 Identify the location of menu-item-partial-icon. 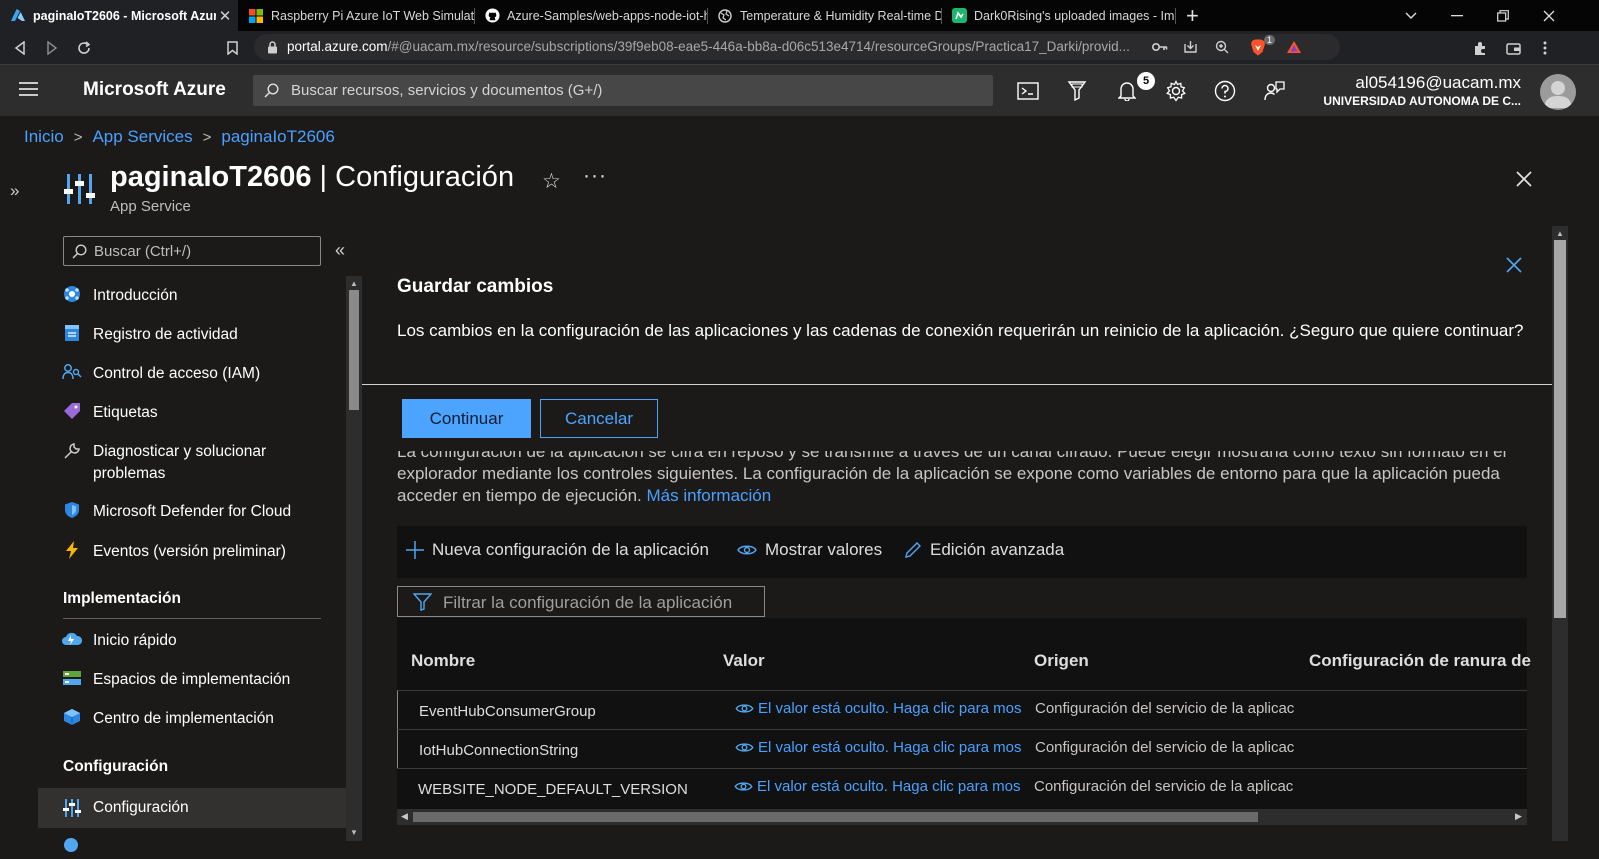
(71, 845).